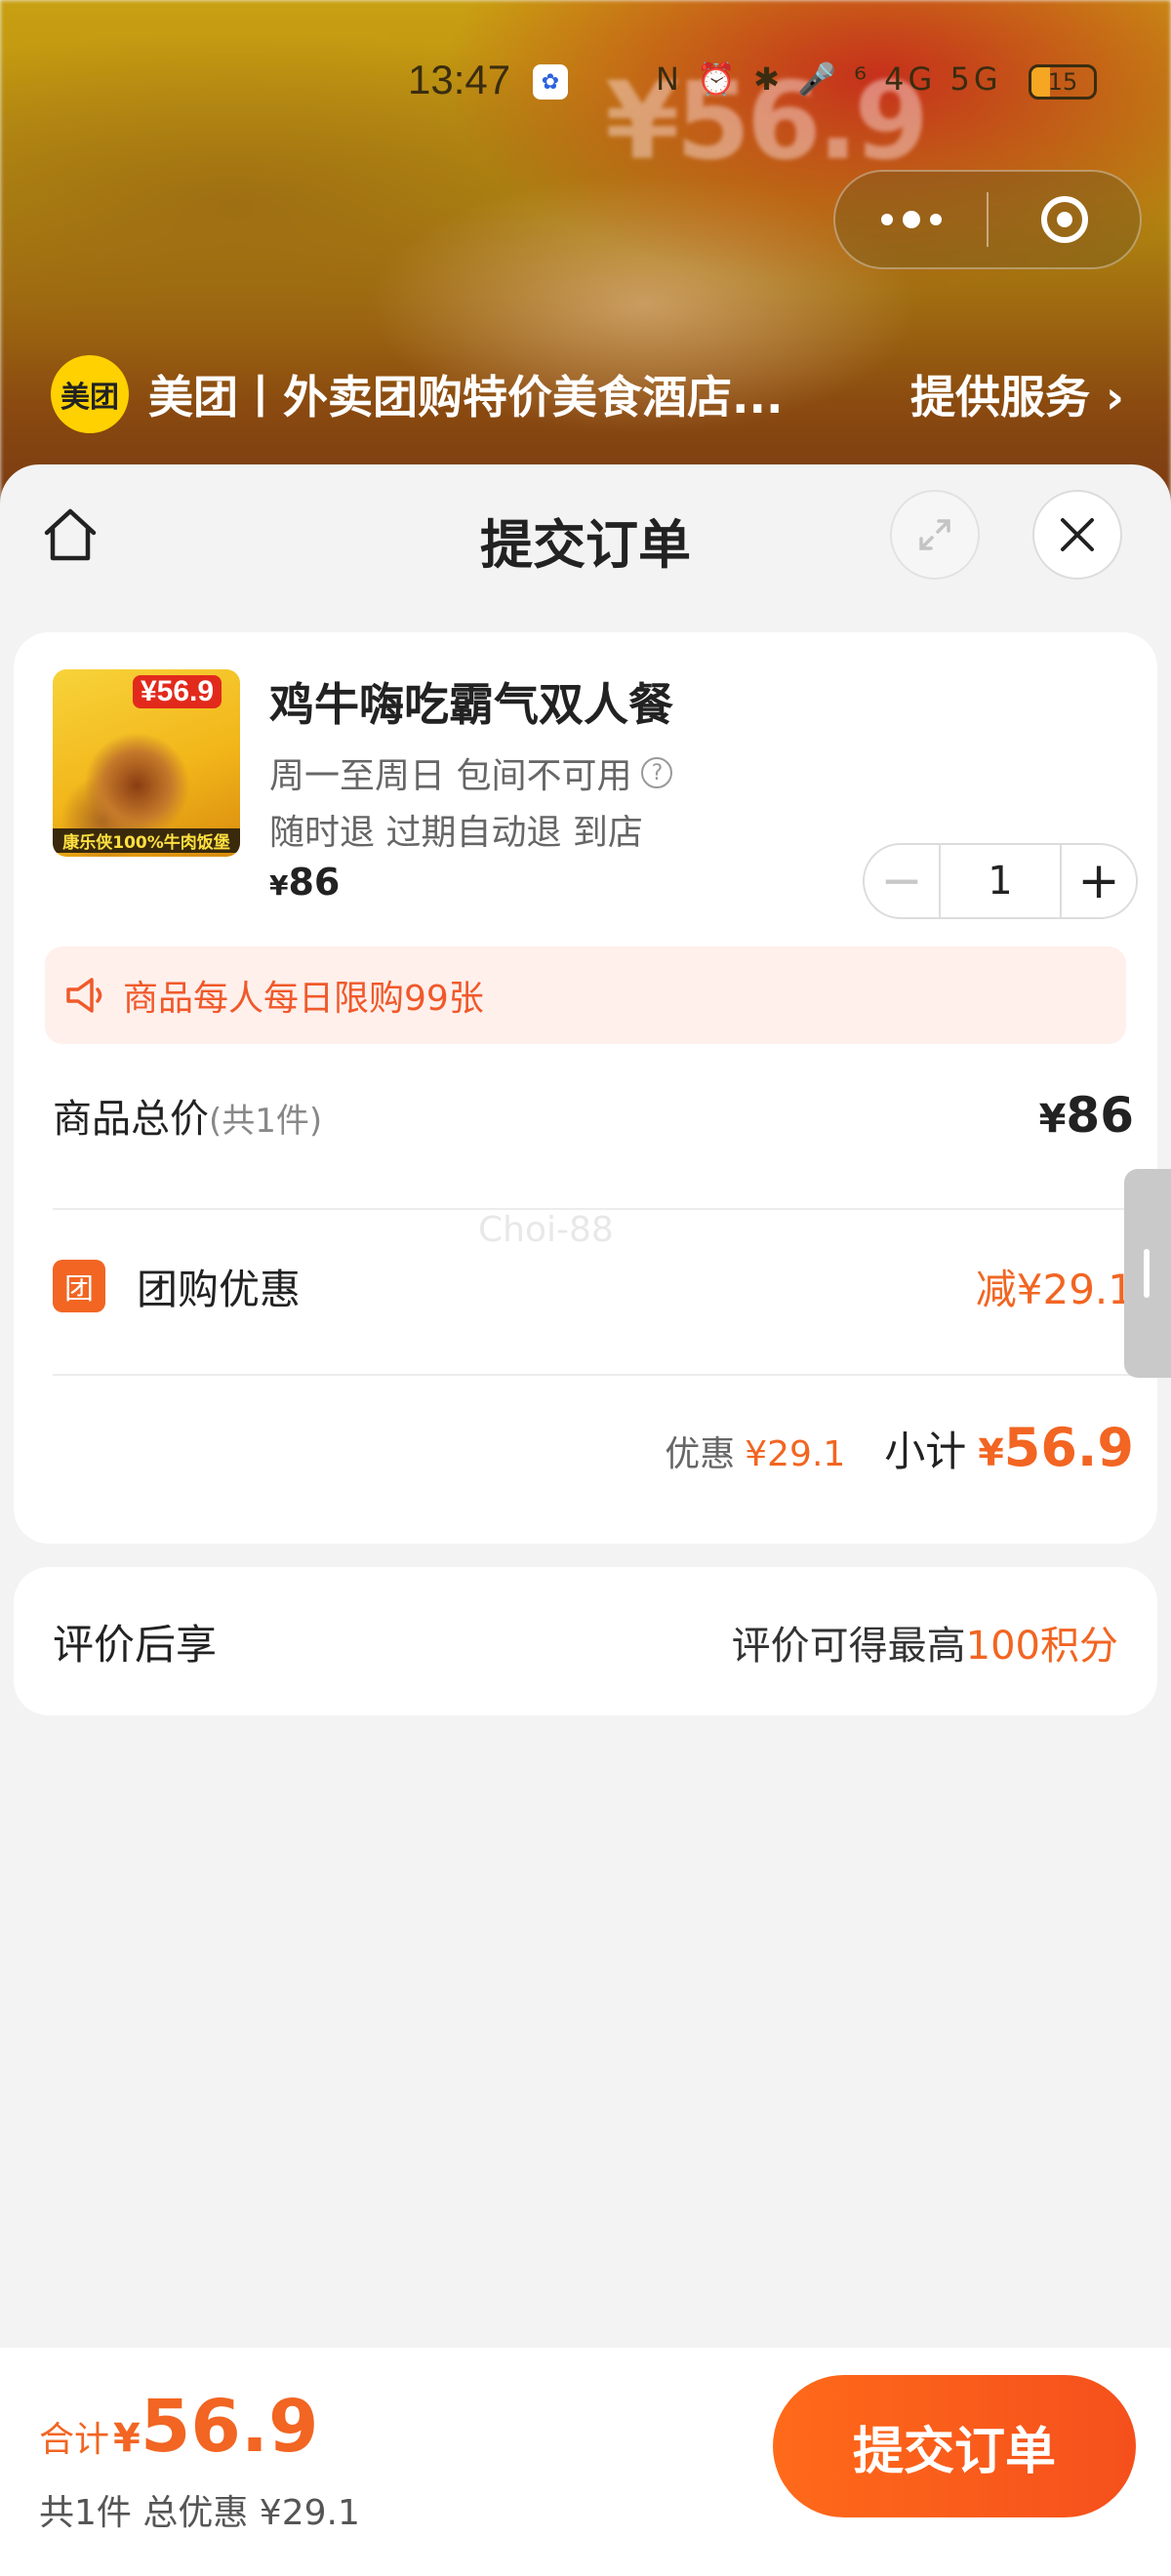 Image resolution: width=1171 pixels, height=2576 pixels. What do you see at coordinates (1041, 1646) in the screenshot?
I see `review-reward-points: 100积分` at bounding box center [1041, 1646].